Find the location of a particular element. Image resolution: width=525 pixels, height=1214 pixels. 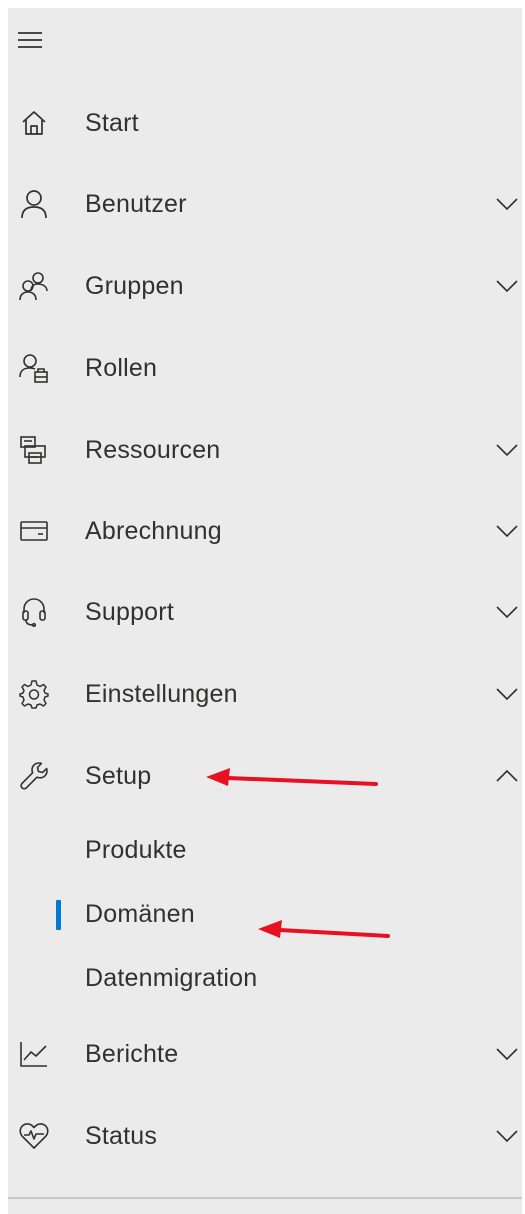

nav-item-label: Einstellungen is located at coordinates (161, 693).